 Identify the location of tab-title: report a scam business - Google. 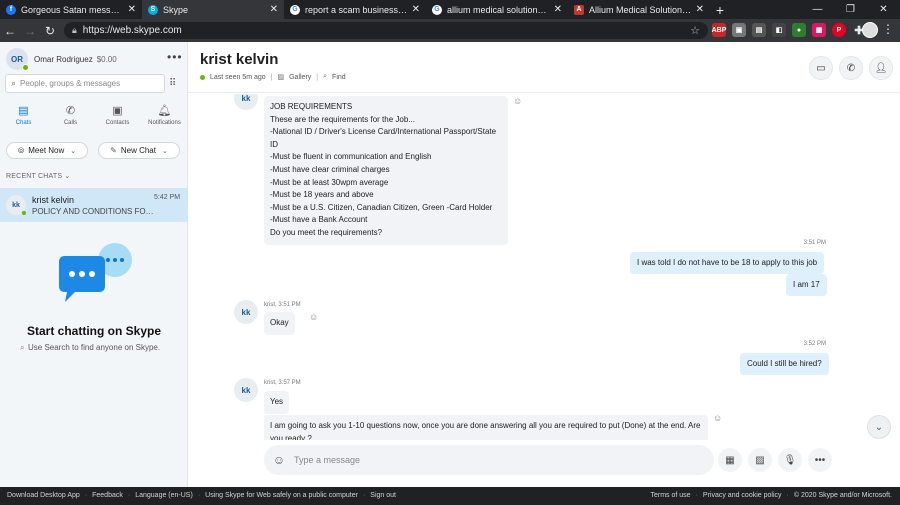
(356, 9).